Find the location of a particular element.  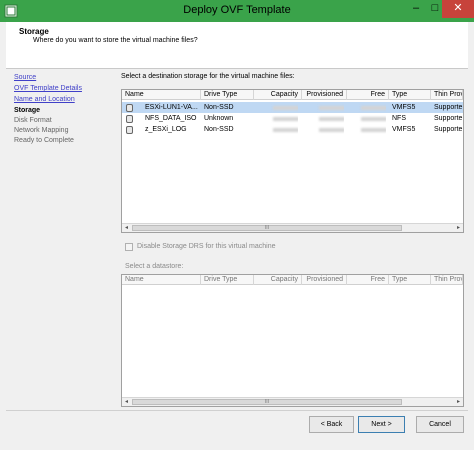

step-ready-to-complete: Ready to Complete is located at coordinates (44, 140).